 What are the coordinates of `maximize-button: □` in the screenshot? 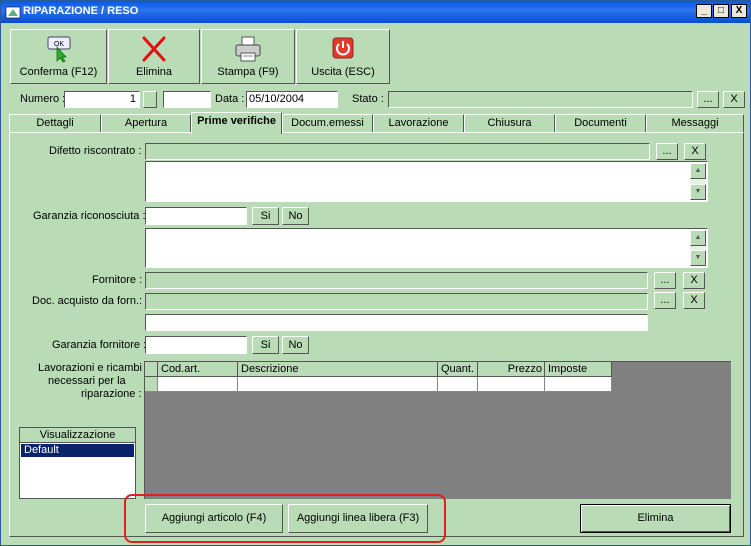 It's located at (721, 11).